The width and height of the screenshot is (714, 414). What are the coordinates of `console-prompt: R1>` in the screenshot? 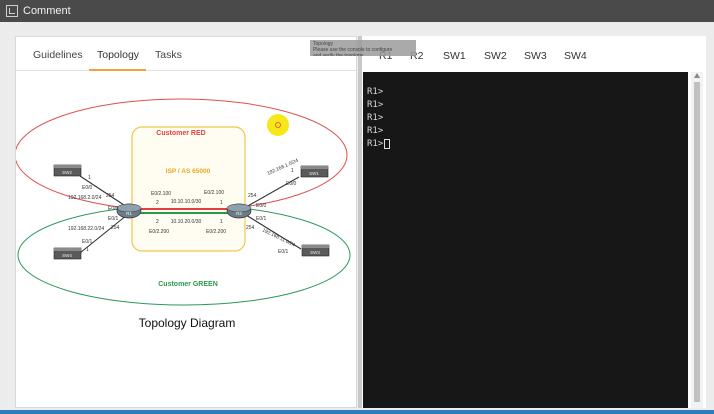 It's located at (375, 144).